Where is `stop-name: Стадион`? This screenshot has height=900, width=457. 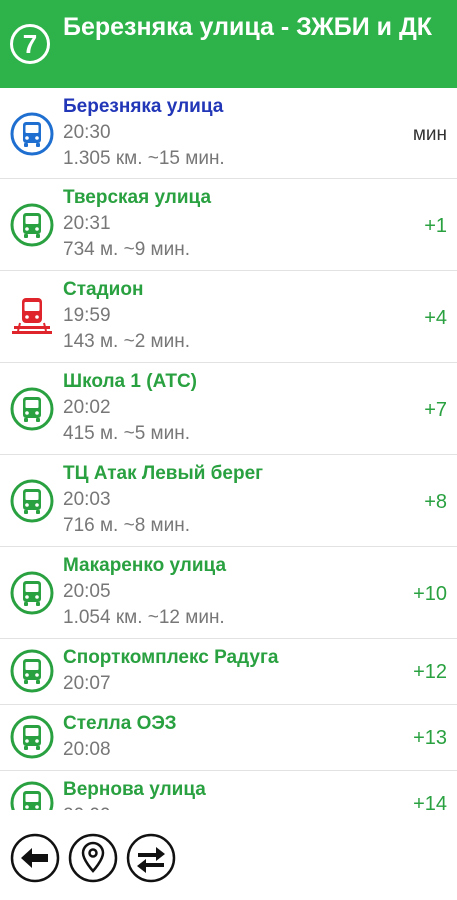
stop-name: Стадион is located at coordinates (103, 289).